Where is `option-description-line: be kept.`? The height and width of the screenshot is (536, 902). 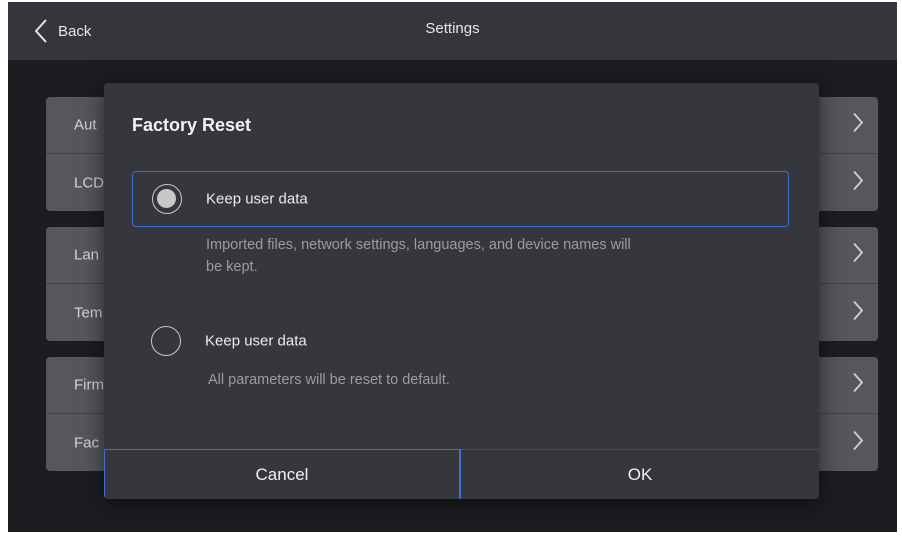 option-description-line: be kept. is located at coordinates (232, 267).